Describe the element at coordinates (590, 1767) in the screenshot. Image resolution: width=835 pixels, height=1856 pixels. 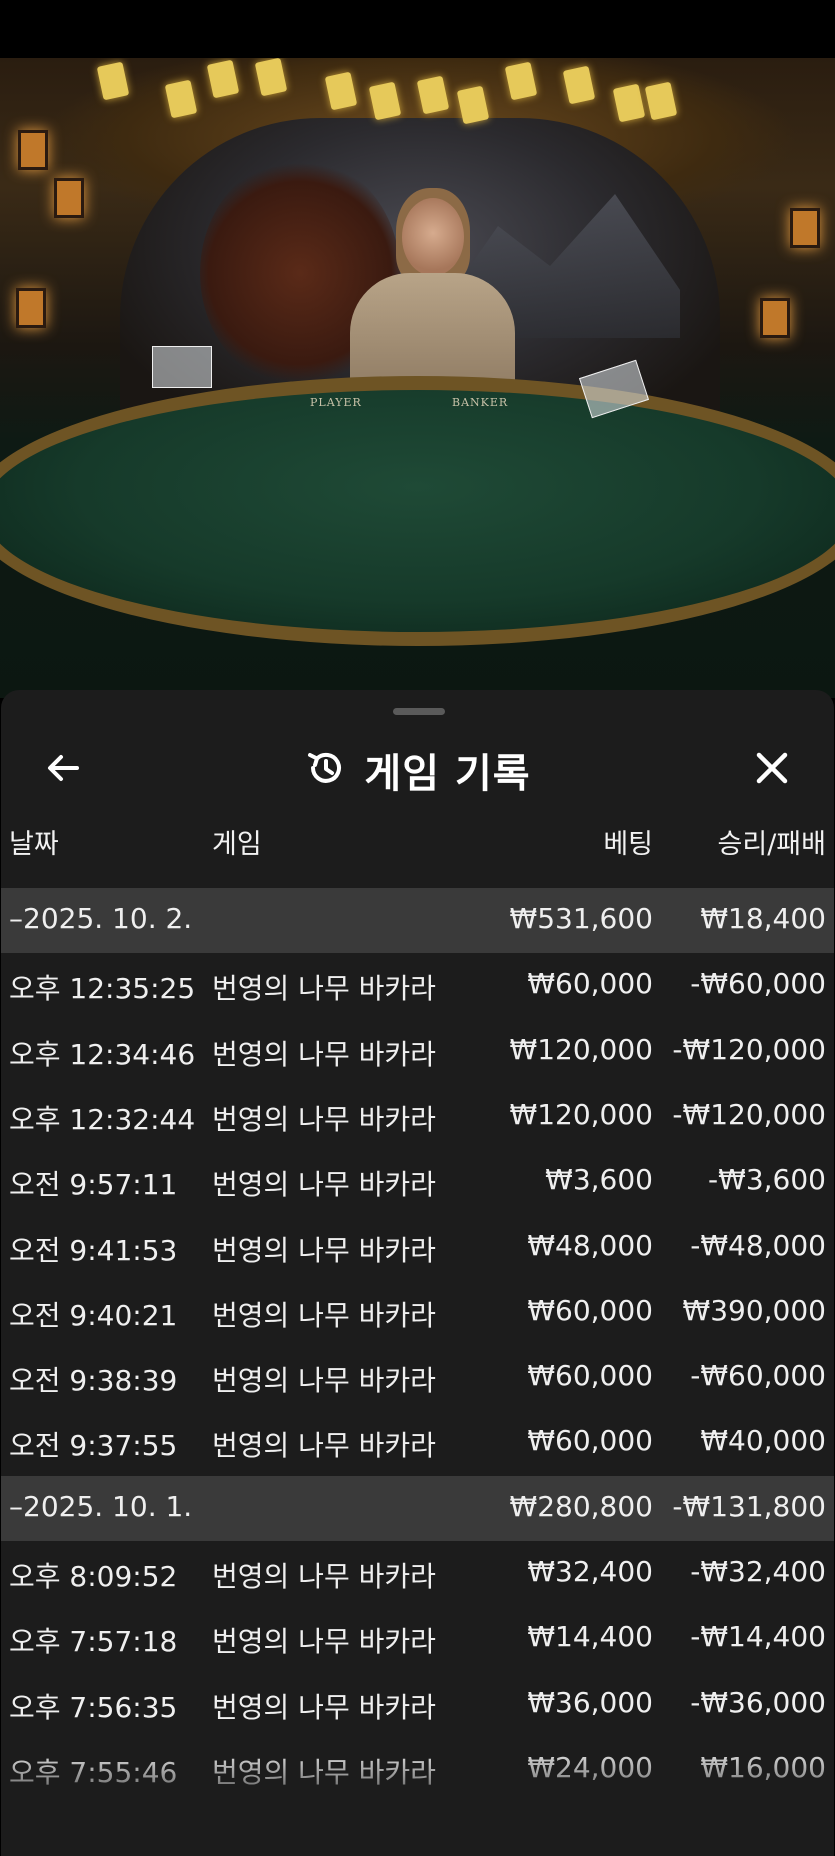
I see `row-bet: ₩24,000` at that location.